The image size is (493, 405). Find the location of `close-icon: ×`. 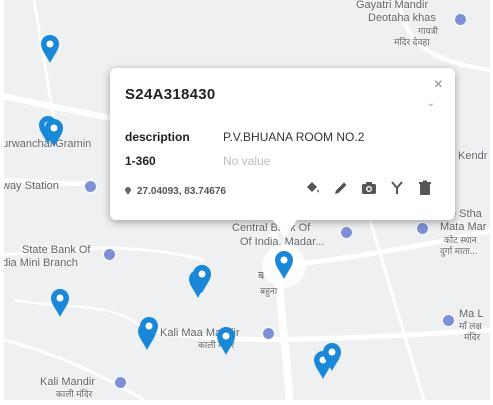

close-icon: × is located at coordinates (438, 85).